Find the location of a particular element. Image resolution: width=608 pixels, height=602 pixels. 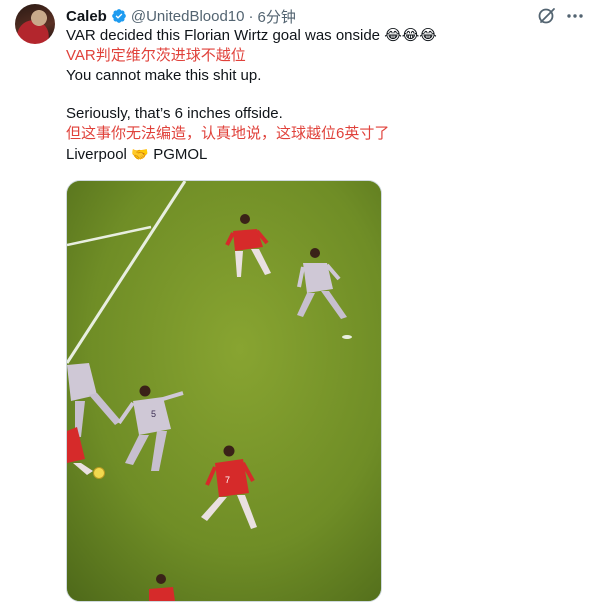

avatar is located at coordinates (35, 24).